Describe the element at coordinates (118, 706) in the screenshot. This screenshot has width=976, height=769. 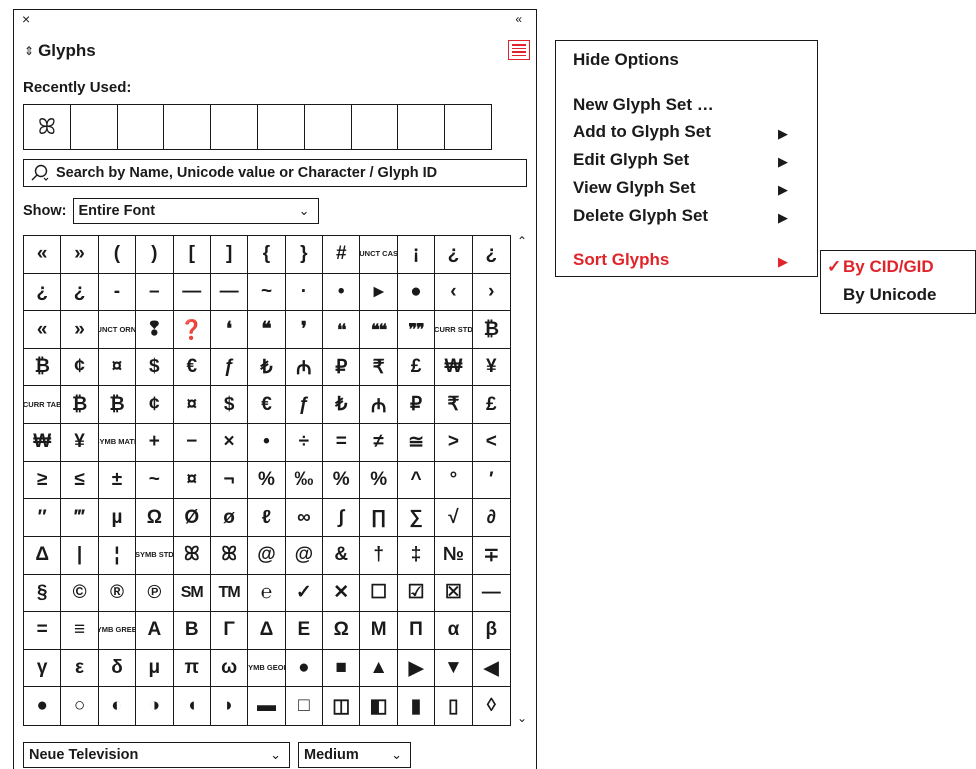
I see `glyph-cell: ◐` at that location.